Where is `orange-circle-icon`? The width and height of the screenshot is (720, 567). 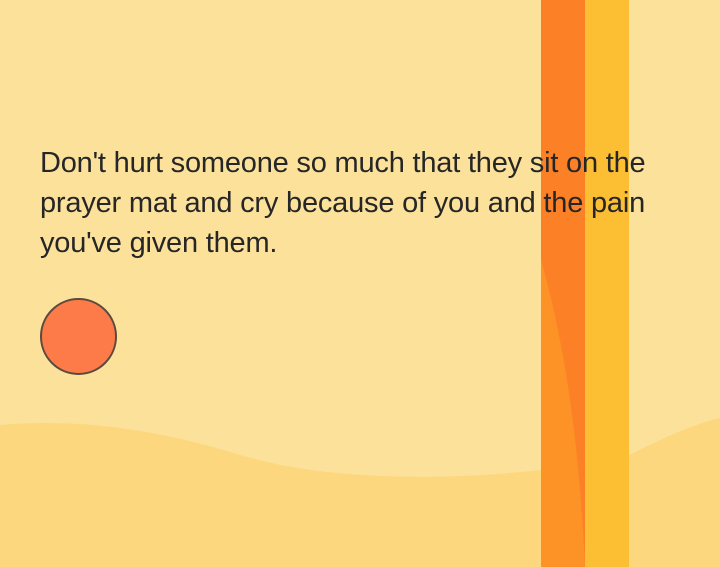 orange-circle-icon is located at coordinates (78, 336).